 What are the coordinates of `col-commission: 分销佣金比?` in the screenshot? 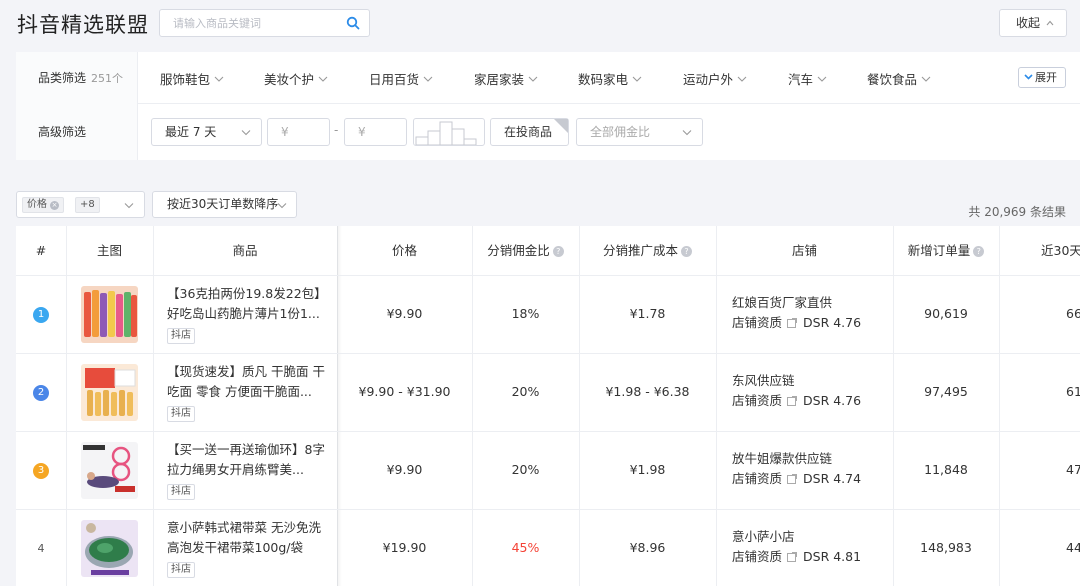 It's located at (525, 251).